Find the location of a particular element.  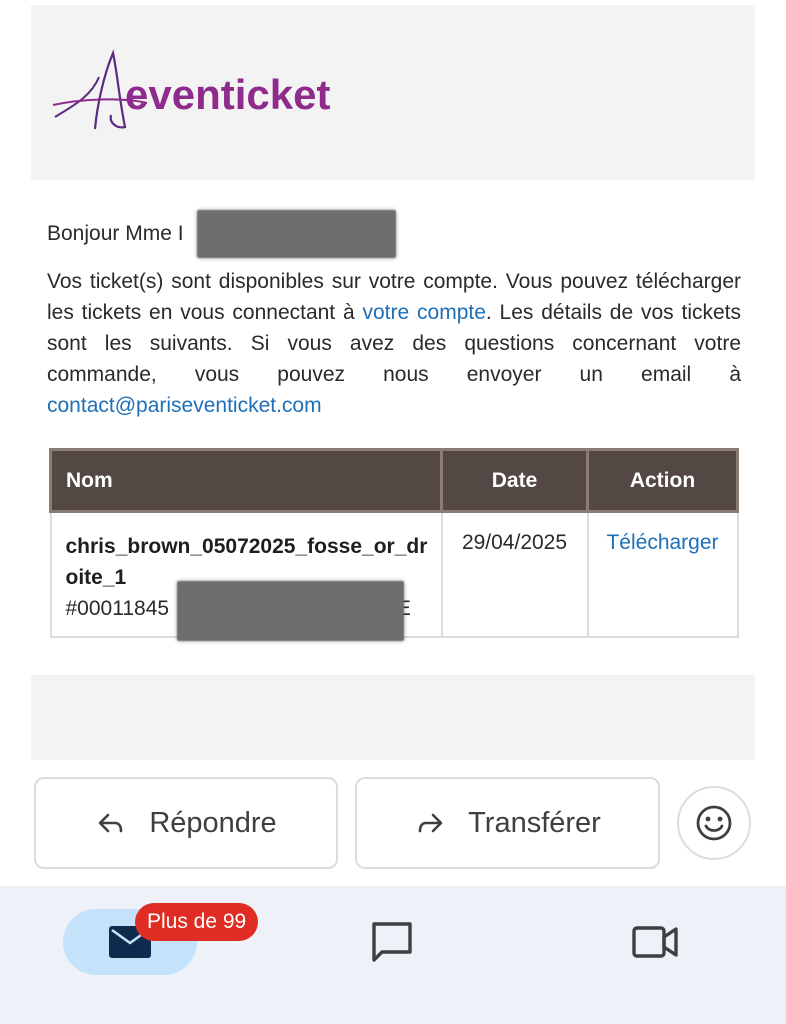

greeting: Bonjour Mme I is located at coordinates (115, 233).